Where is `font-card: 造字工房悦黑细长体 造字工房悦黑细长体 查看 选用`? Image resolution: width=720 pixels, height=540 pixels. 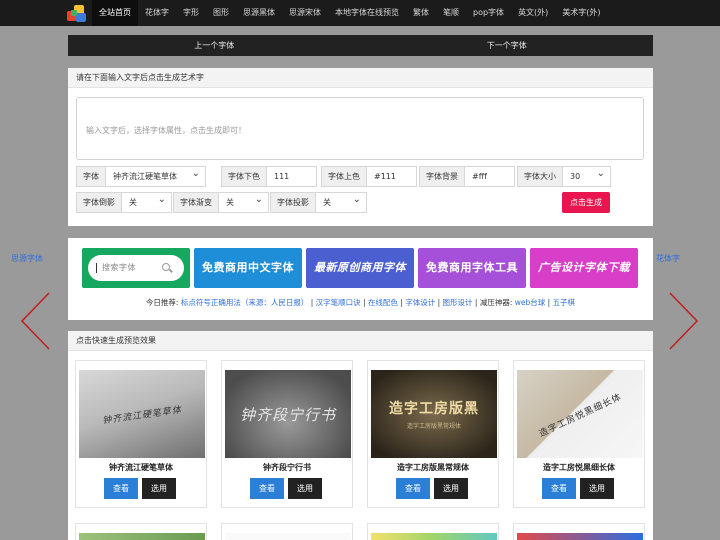 font-card: 造字工房悦黑细长体 造字工房悦黑细长体 查看 选用 is located at coordinates (579, 434).